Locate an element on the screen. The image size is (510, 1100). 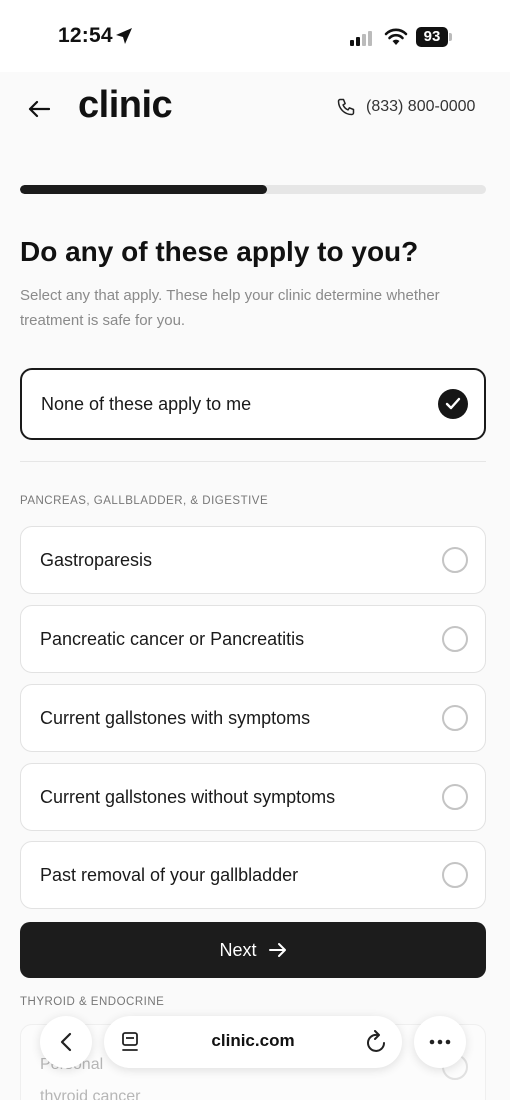
option-gallstones-without-symptoms: Current gallstones without symptoms is located at coordinates (253, 797).